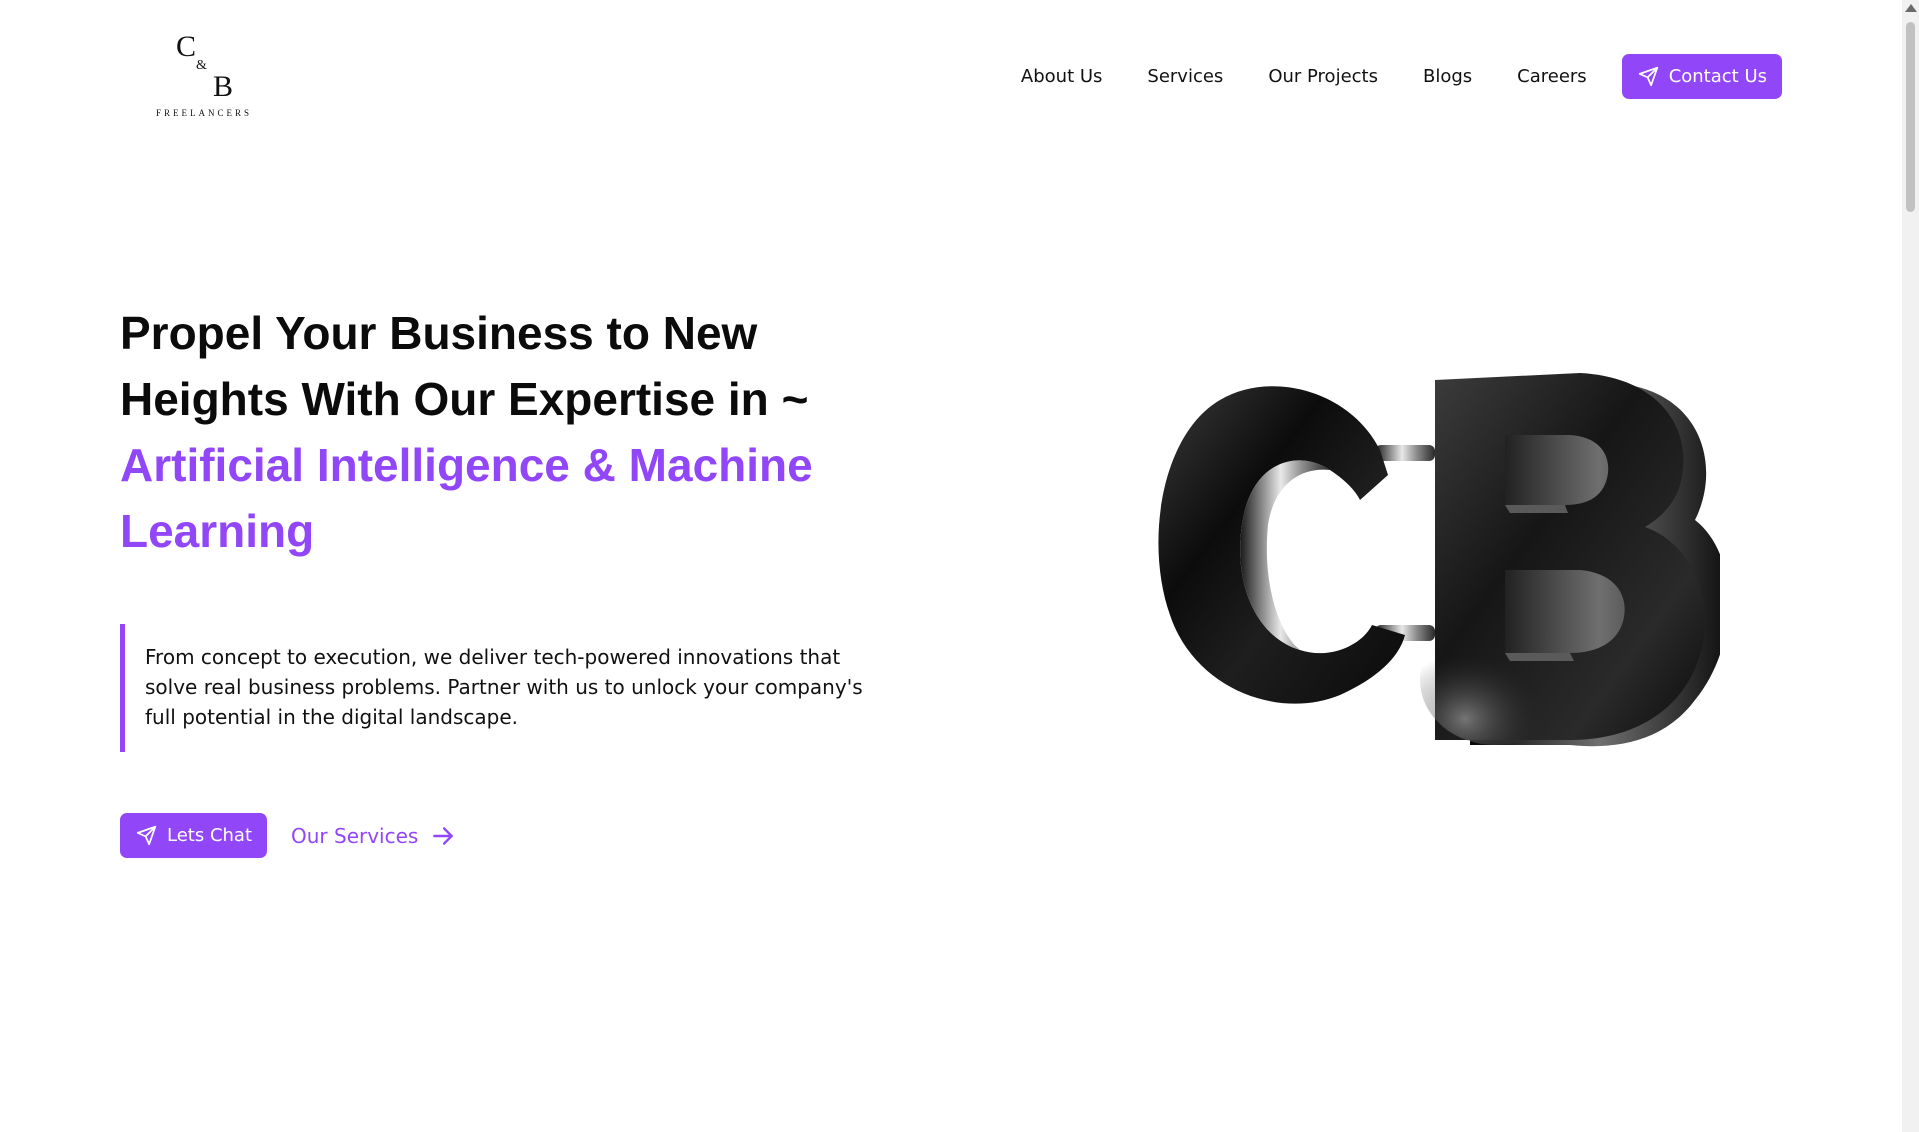 The height and width of the screenshot is (1132, 1919). Describe the element at coordinates (332, 717) in the screenshot. I see `hero-description-line-3: full potential in the digital landscape.` at that location.